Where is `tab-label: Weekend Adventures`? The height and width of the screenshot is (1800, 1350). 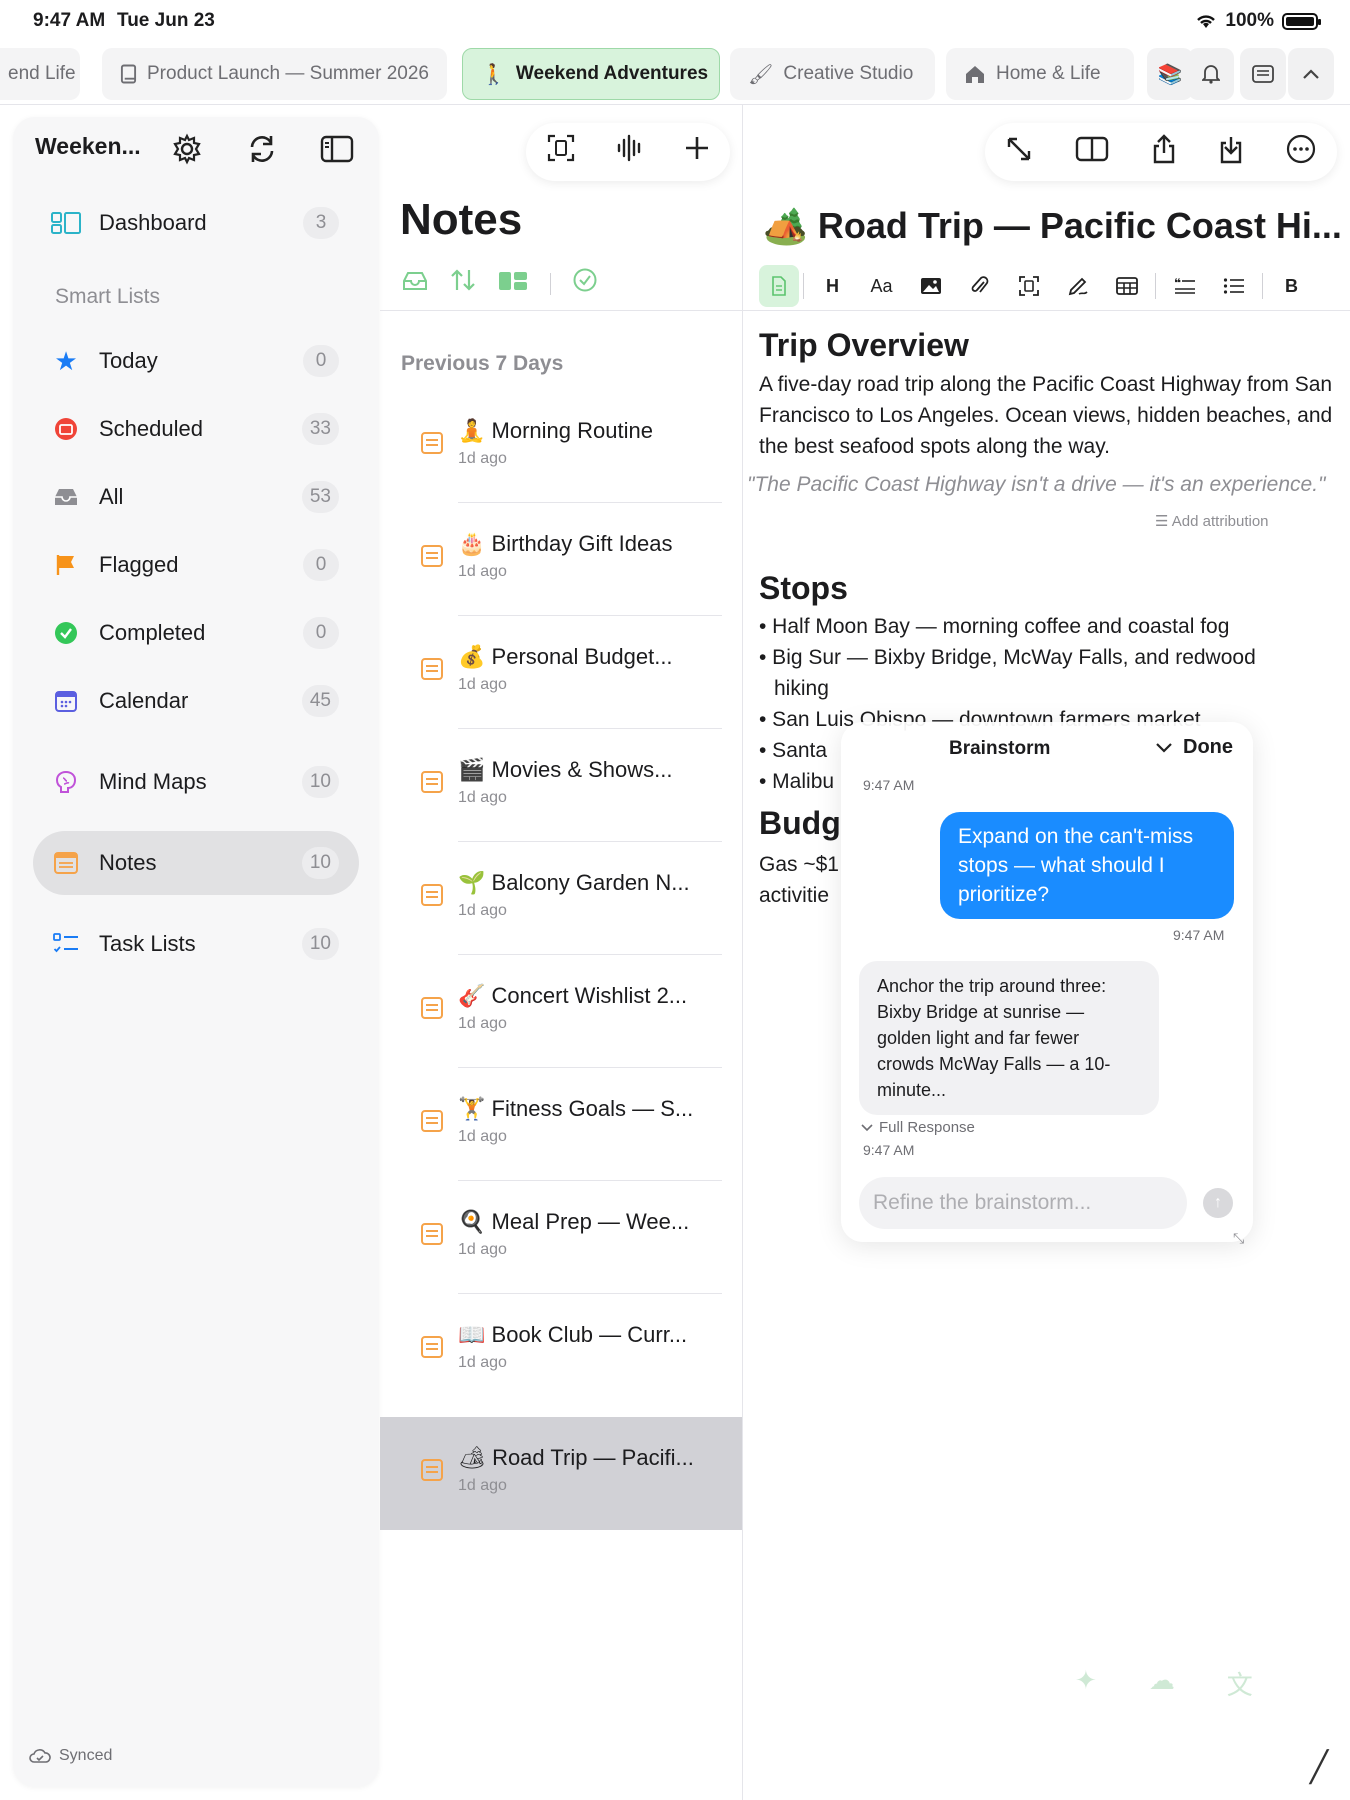 tab-label: Weekend Adventures is located at coordinates (612, 73).